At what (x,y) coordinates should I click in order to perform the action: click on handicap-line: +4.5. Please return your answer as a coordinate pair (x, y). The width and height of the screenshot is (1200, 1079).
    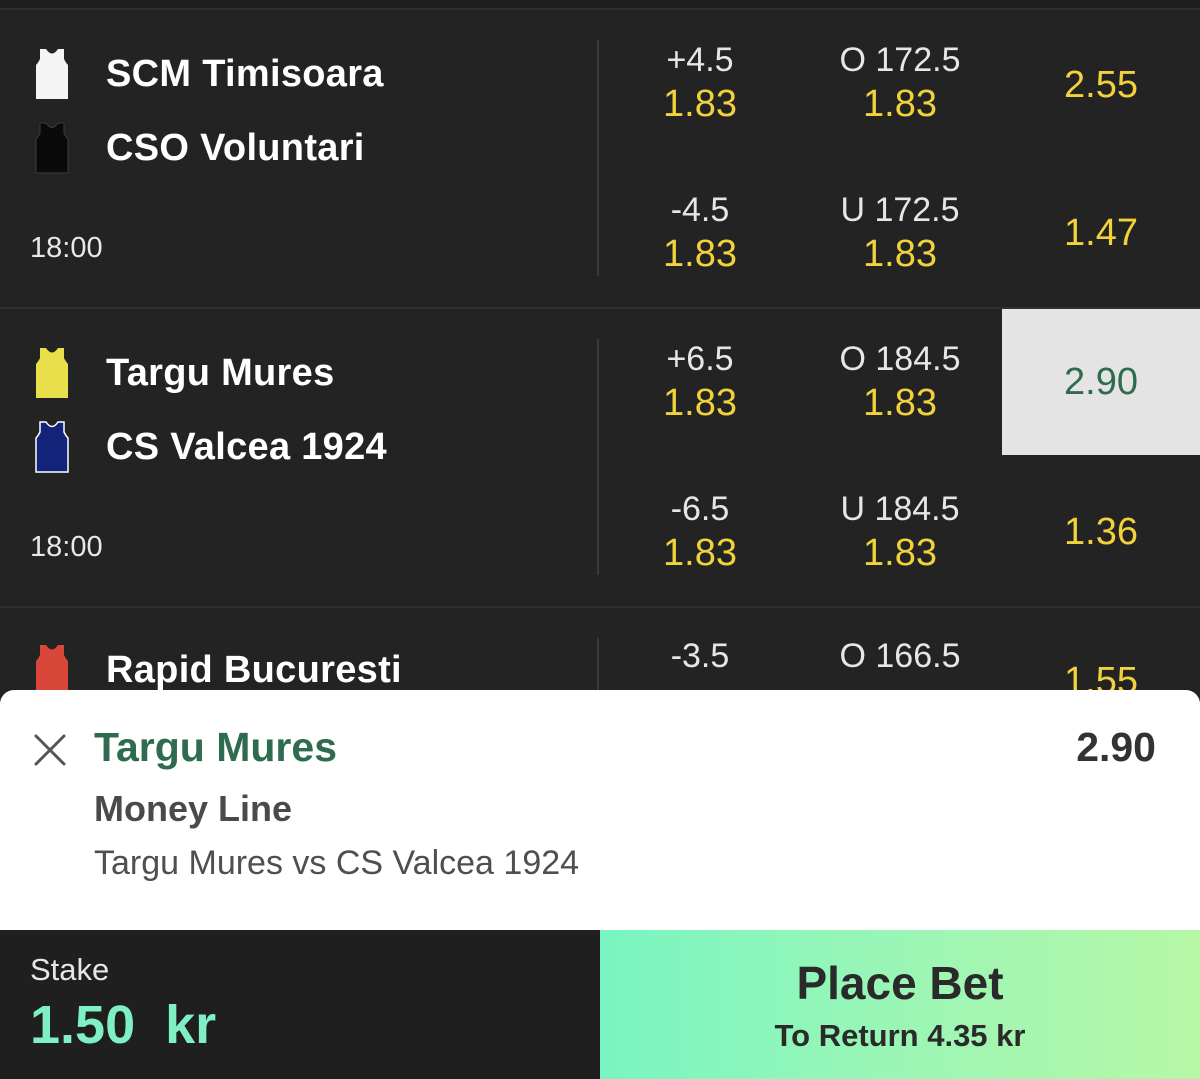
    Looking at the image, I should click on (700, 60).